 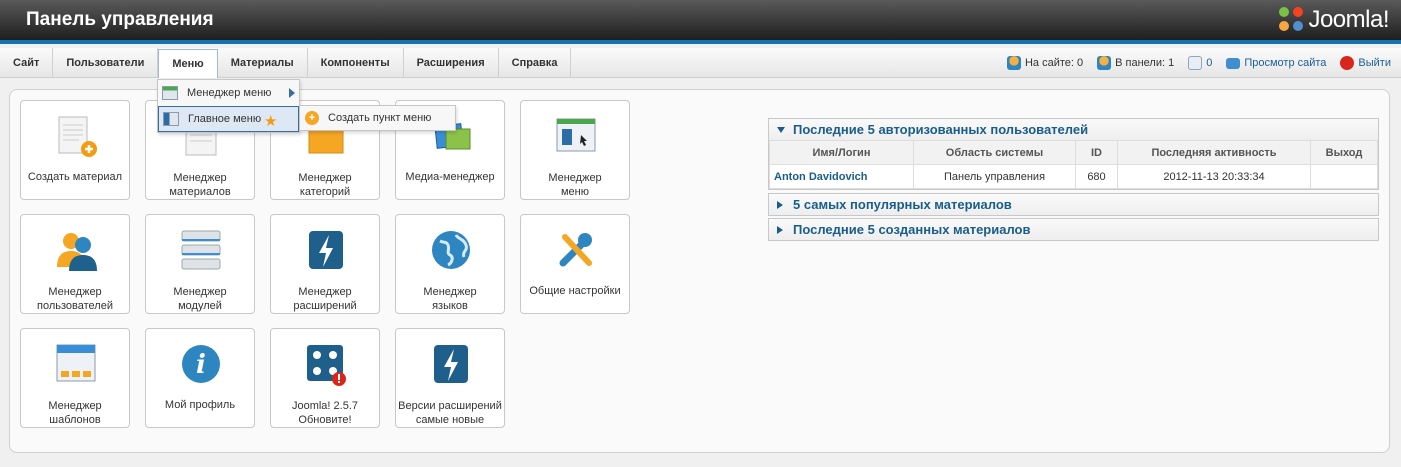 I want to click on menu-extensions: Расширения, so click(x=451, y=63).